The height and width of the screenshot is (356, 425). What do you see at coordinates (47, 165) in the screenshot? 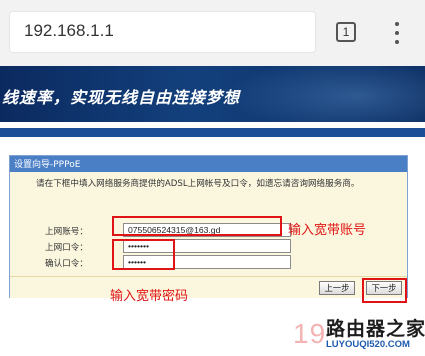
I see `panel-title: 设置向导-PPPoE` at bounding box center [47, 165].